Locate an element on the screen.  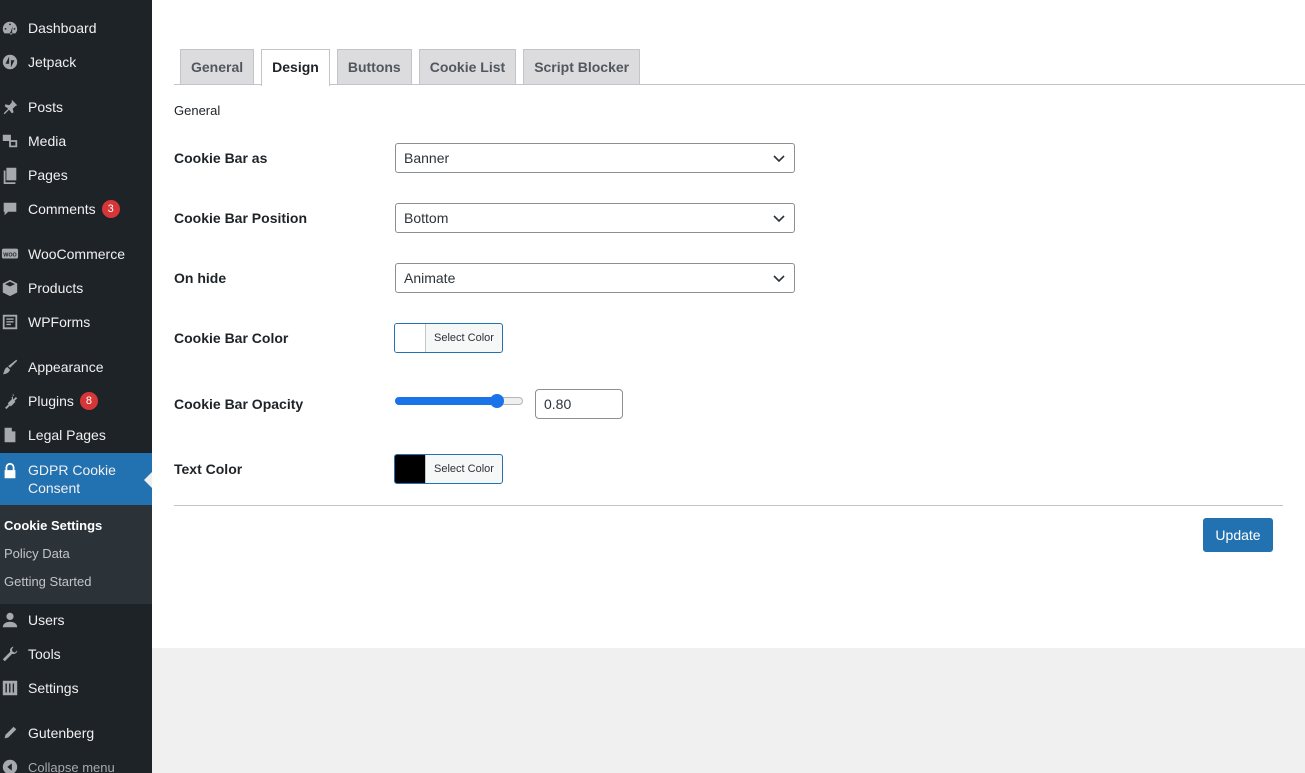
woocommerce-icon: WOO is located at coordinates (10, 254).